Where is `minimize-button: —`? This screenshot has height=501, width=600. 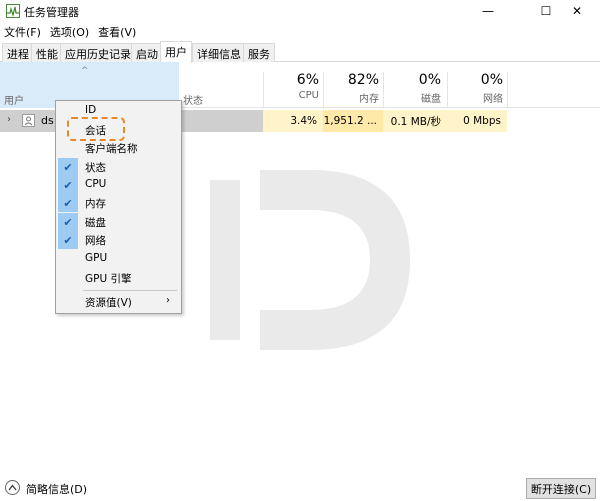 minimize-button: — is located at coordinates (488, 11).